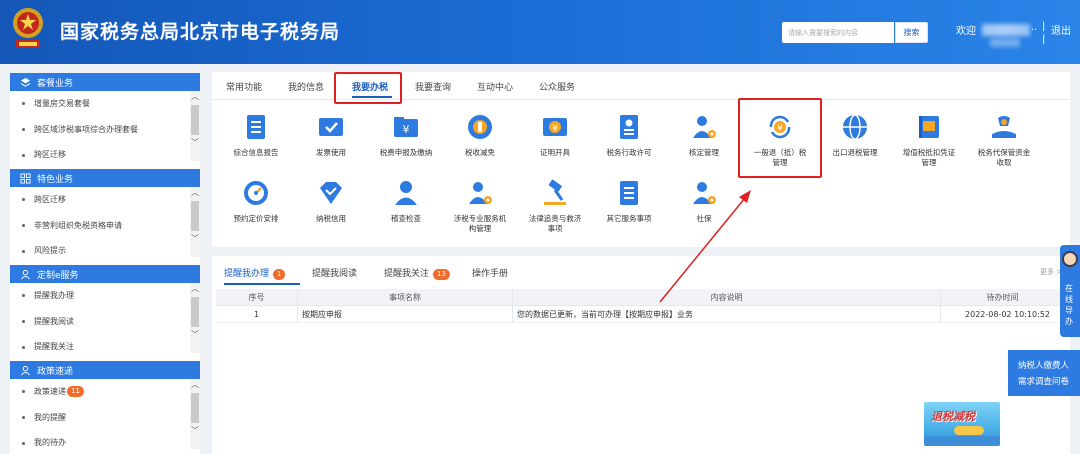 This screenshot has height=454, width=1080. Describe the element at coordinates (105, 104) in the screenshot. I see `sidebar-item: 增量房交易套餐` at that location.